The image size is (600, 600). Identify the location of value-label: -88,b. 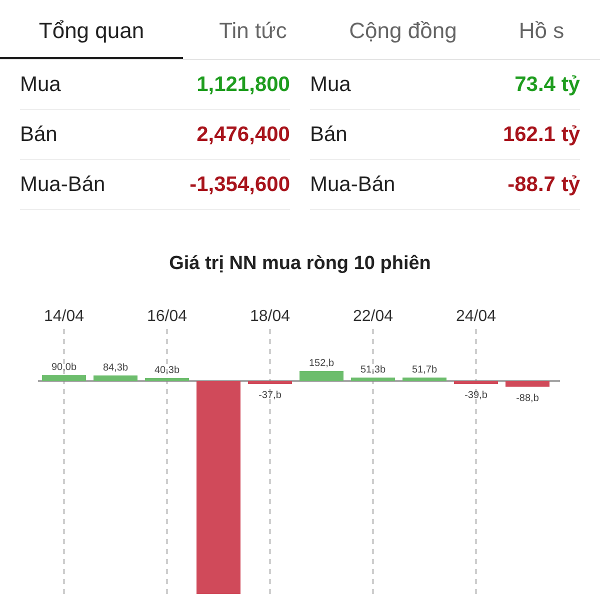
(527, 398).